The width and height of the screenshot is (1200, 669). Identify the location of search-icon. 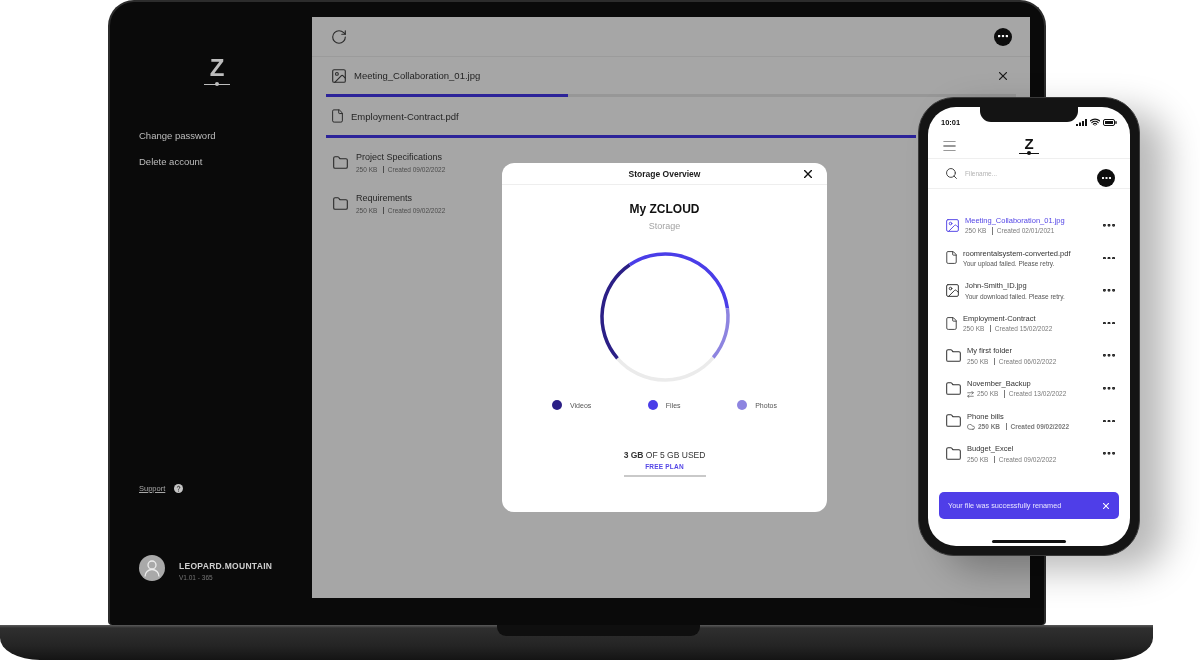
(951, 173).